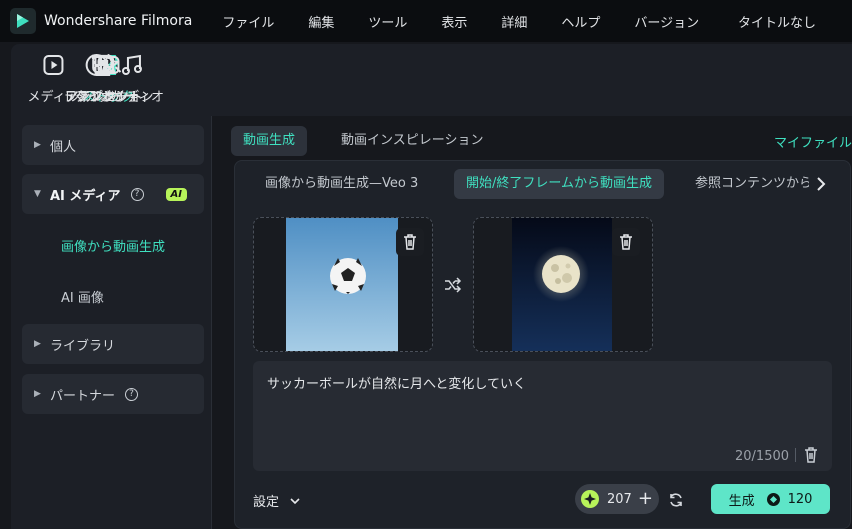  I want to click on menu-view: 表示, so click(454, 21).